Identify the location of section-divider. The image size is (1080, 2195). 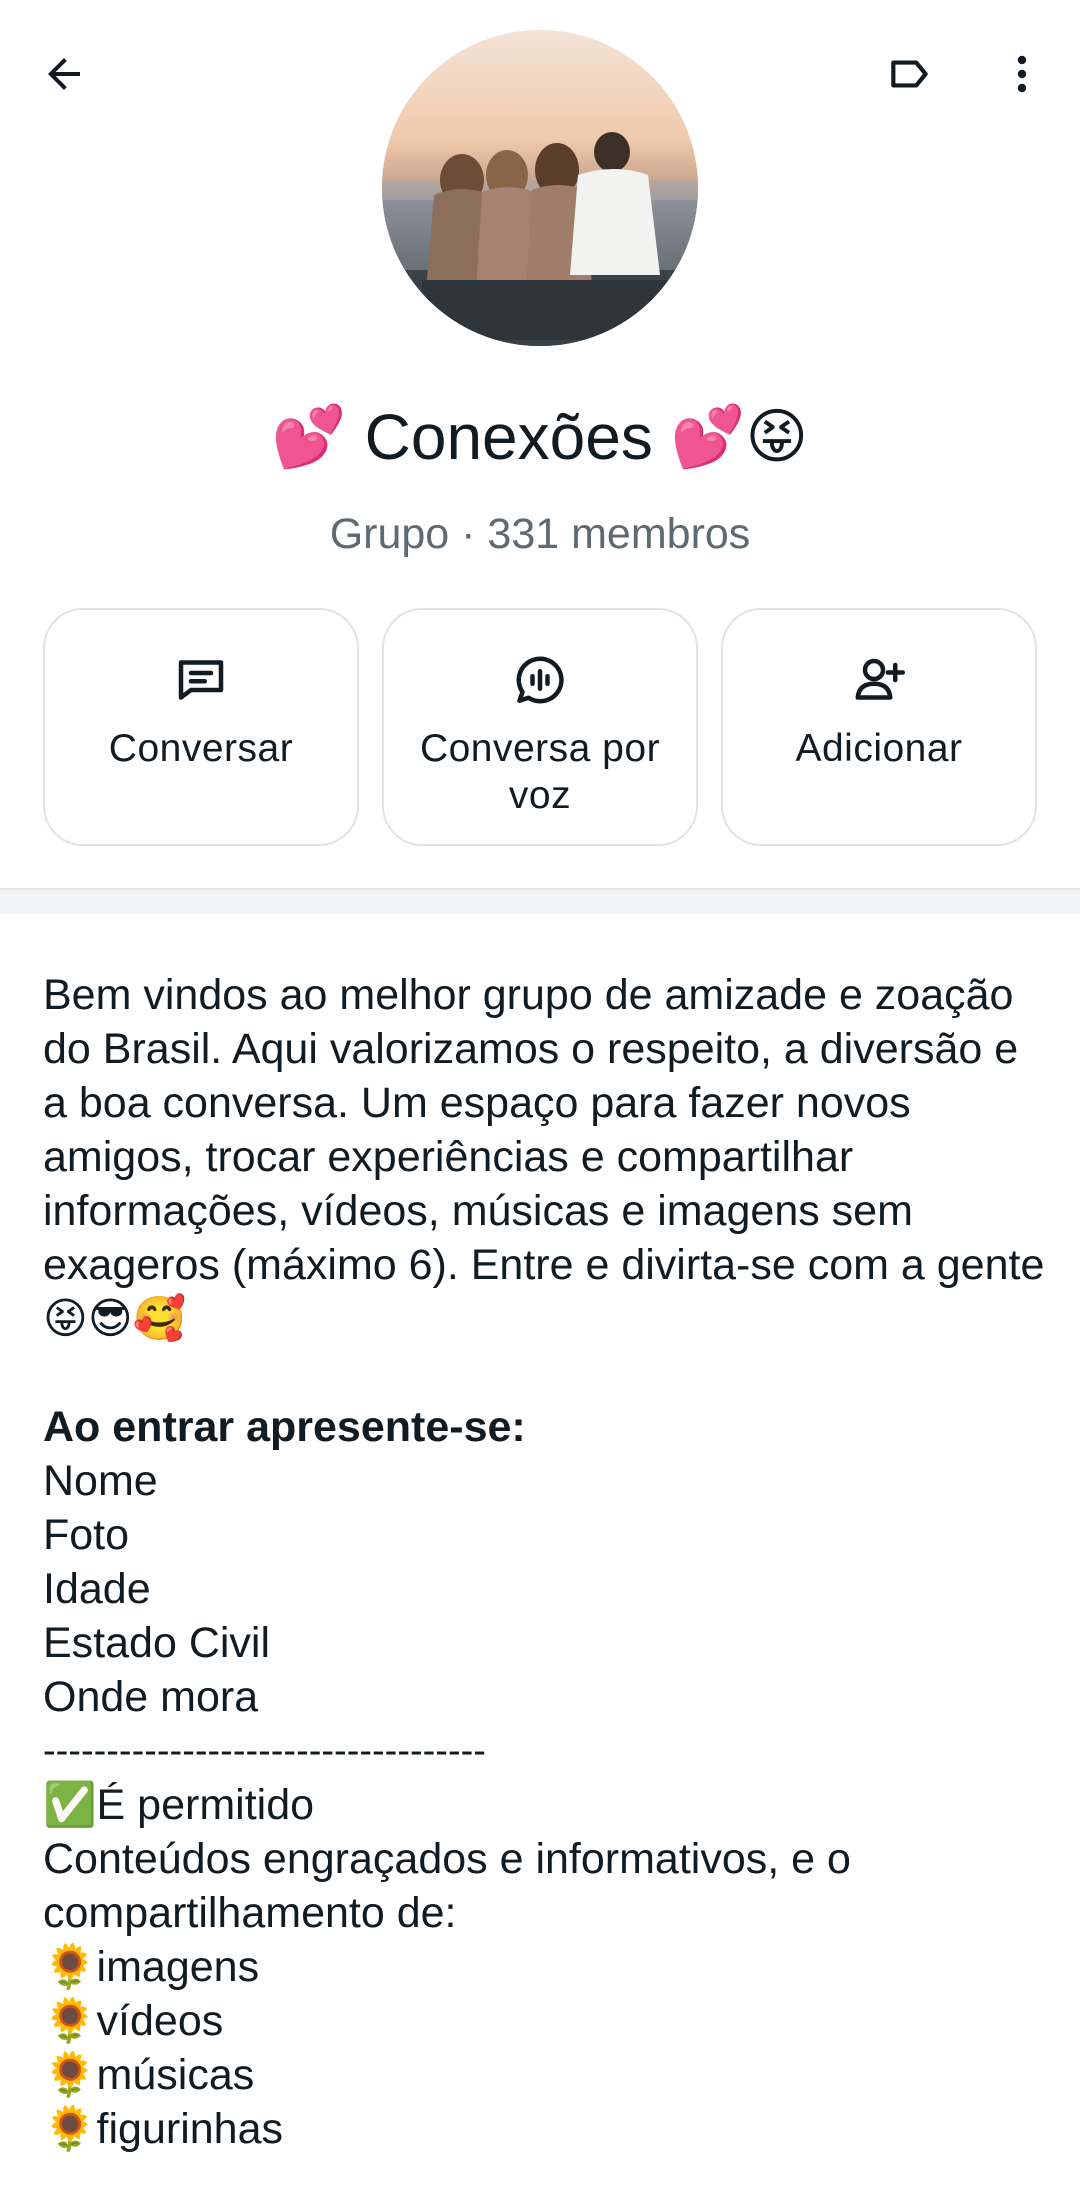
(540, 901).